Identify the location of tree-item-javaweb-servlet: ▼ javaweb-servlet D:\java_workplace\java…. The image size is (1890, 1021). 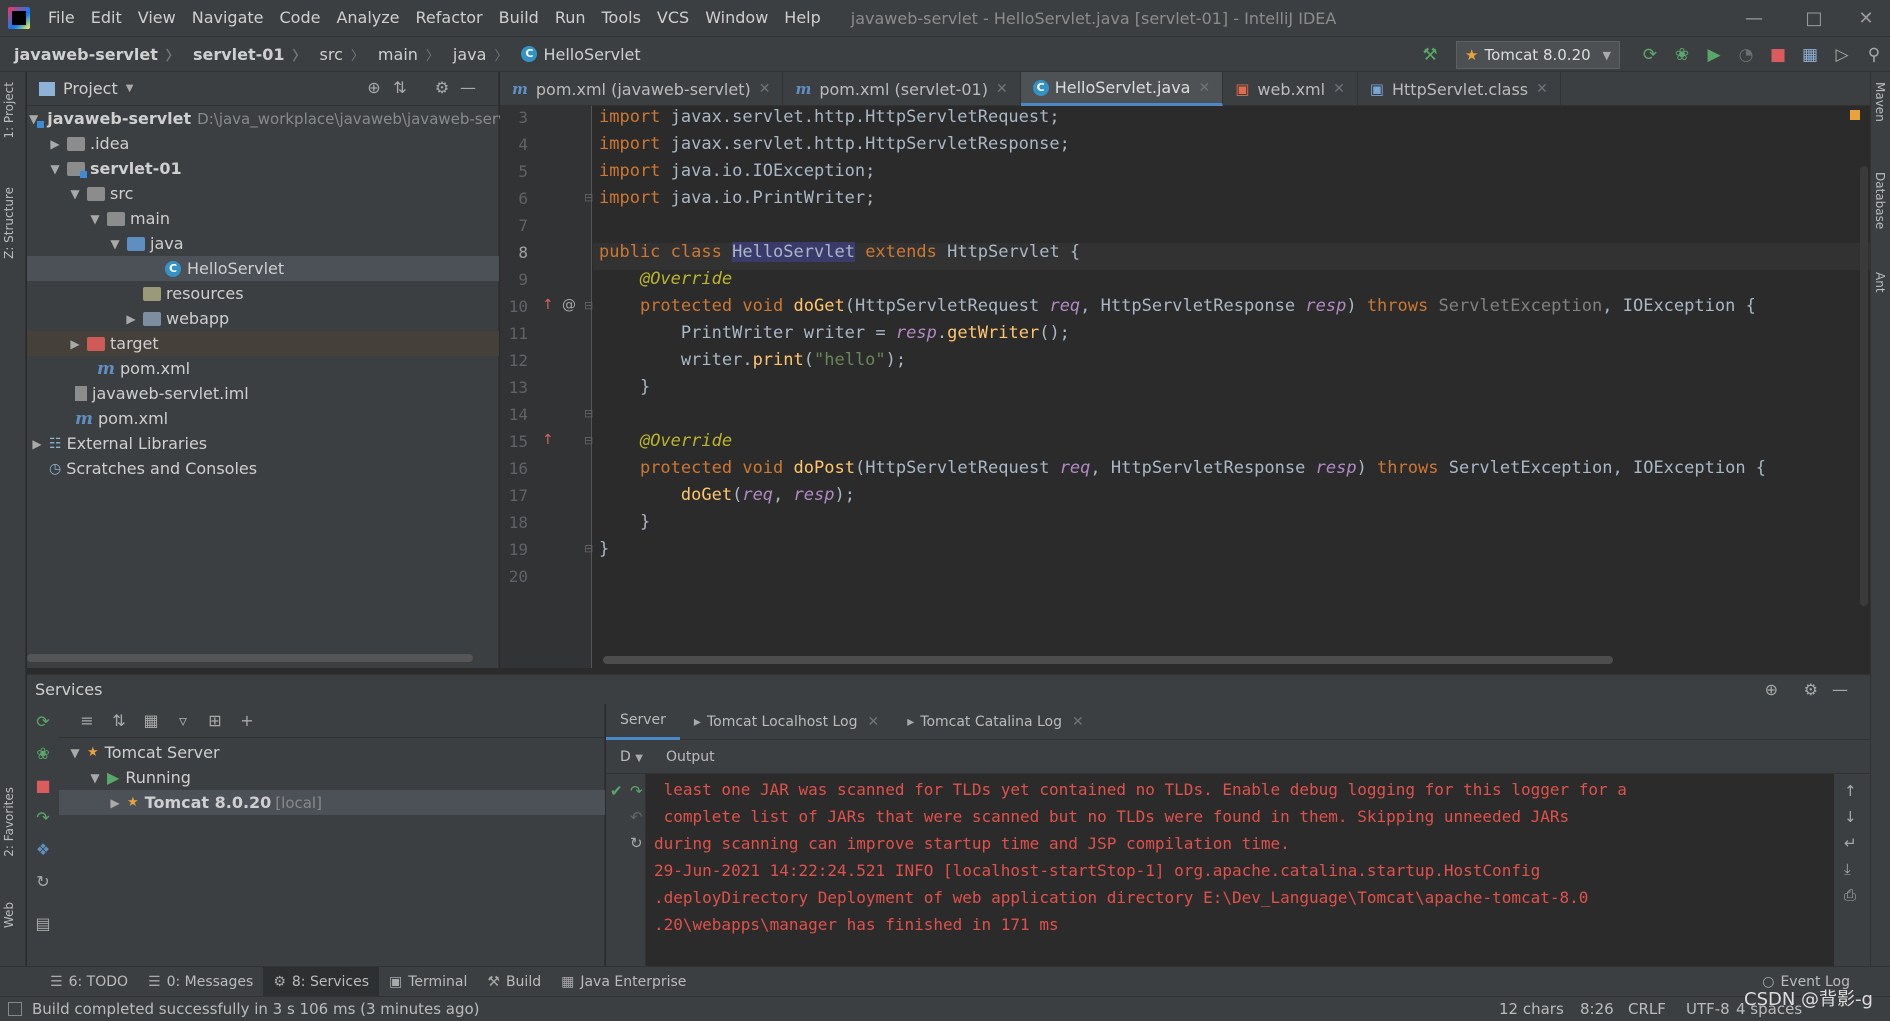
(267, 118).